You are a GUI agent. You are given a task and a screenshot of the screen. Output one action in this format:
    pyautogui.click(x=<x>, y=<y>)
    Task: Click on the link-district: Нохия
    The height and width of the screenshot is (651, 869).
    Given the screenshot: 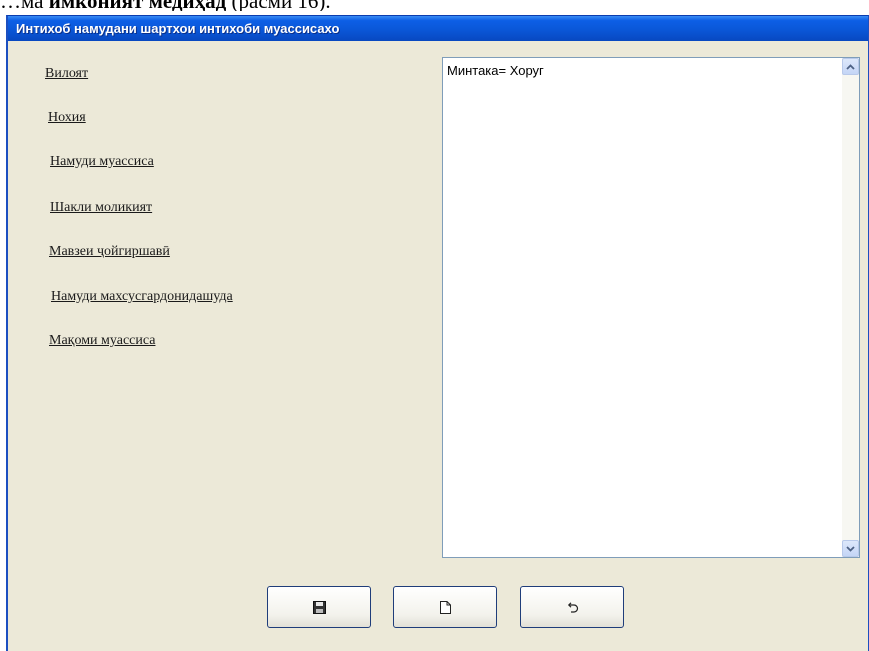 What is the action you would take?
    pyautogui.click(x=67, y=118)
    